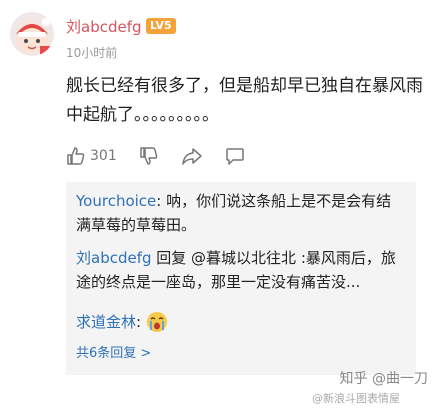  I want to click on thumbs-up-icon, so click(76, 156).